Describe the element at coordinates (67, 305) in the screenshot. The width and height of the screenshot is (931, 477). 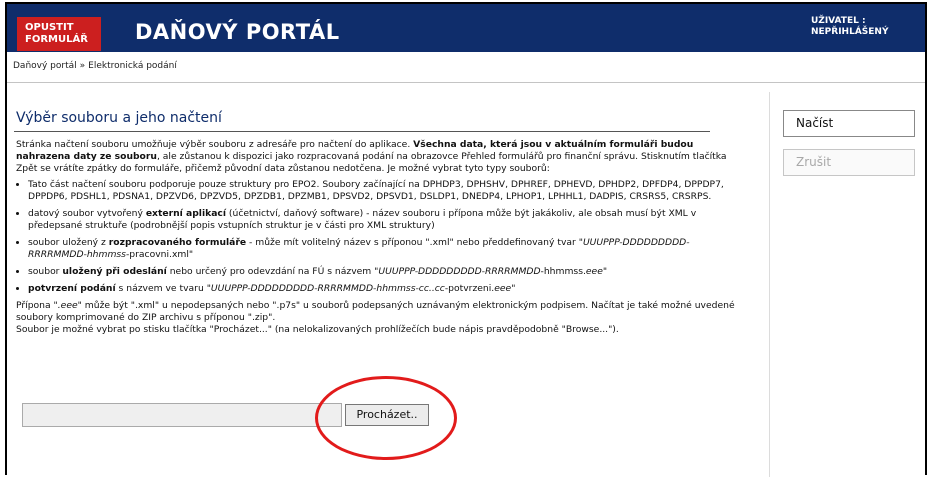
I see `note-italic: .eee` at that location.